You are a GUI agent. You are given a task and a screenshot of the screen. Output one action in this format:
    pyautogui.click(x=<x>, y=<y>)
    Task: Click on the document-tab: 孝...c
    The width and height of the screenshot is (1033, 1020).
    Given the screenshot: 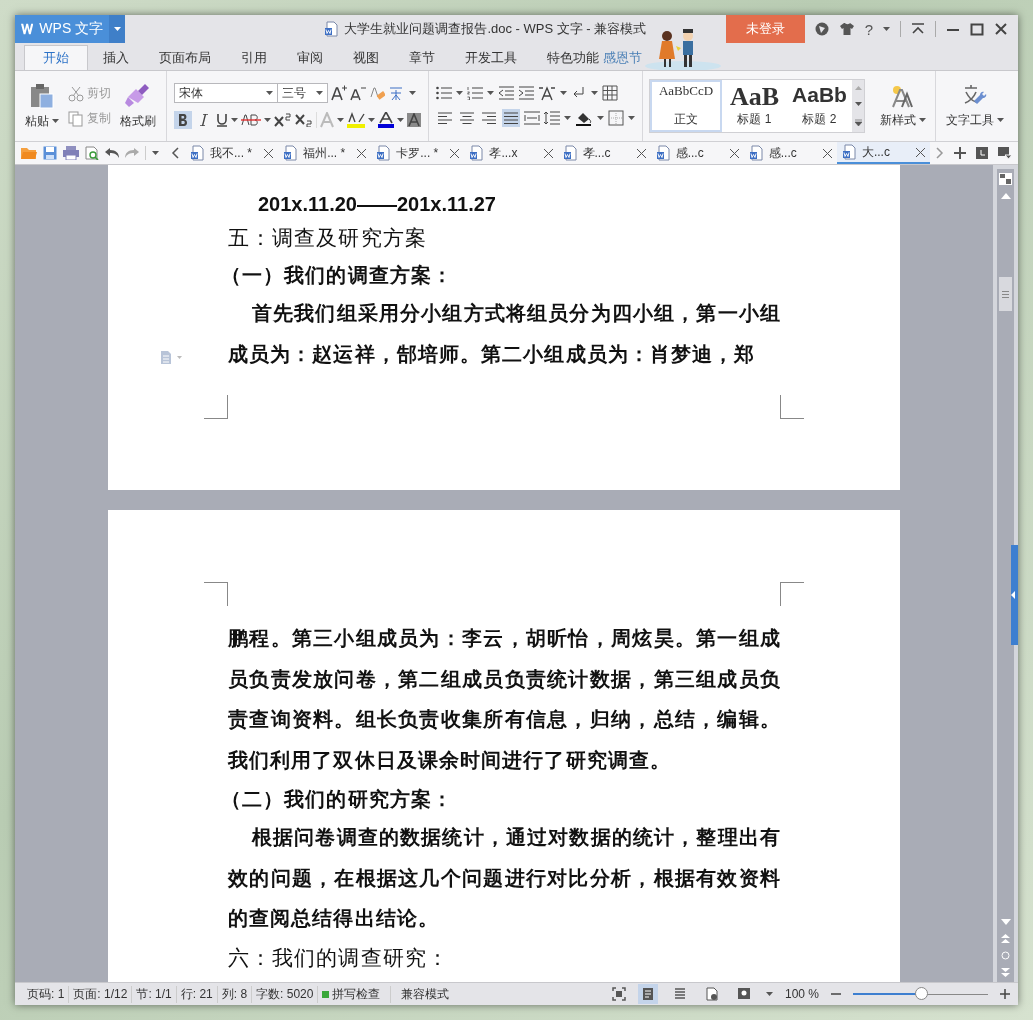 What is the action you would take?
    pyautogui.click(x=604, y=153)
    